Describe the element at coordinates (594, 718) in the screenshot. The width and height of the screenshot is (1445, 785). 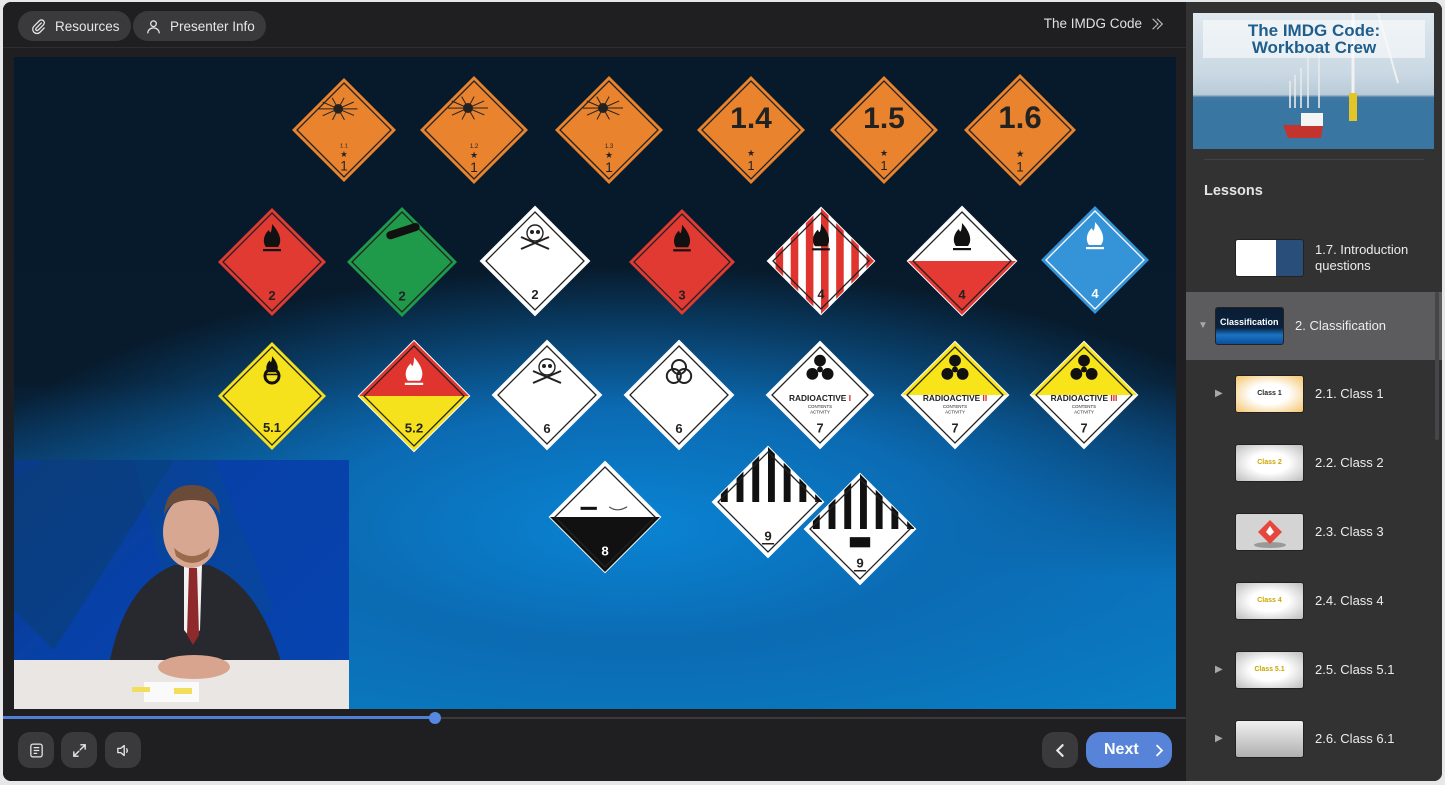
I see `seek-bar` at that location.